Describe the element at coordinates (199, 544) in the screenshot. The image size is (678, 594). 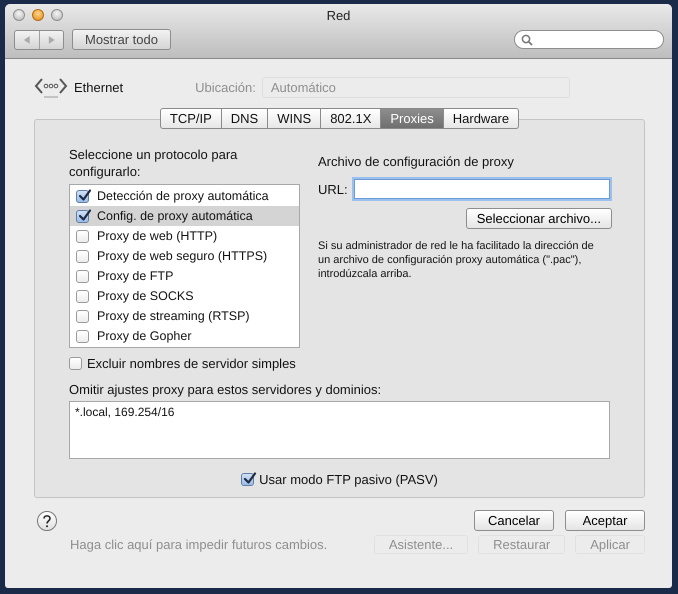
I see `lock-text: Haga clic aquí para impedir futuros cambios.` at that location.